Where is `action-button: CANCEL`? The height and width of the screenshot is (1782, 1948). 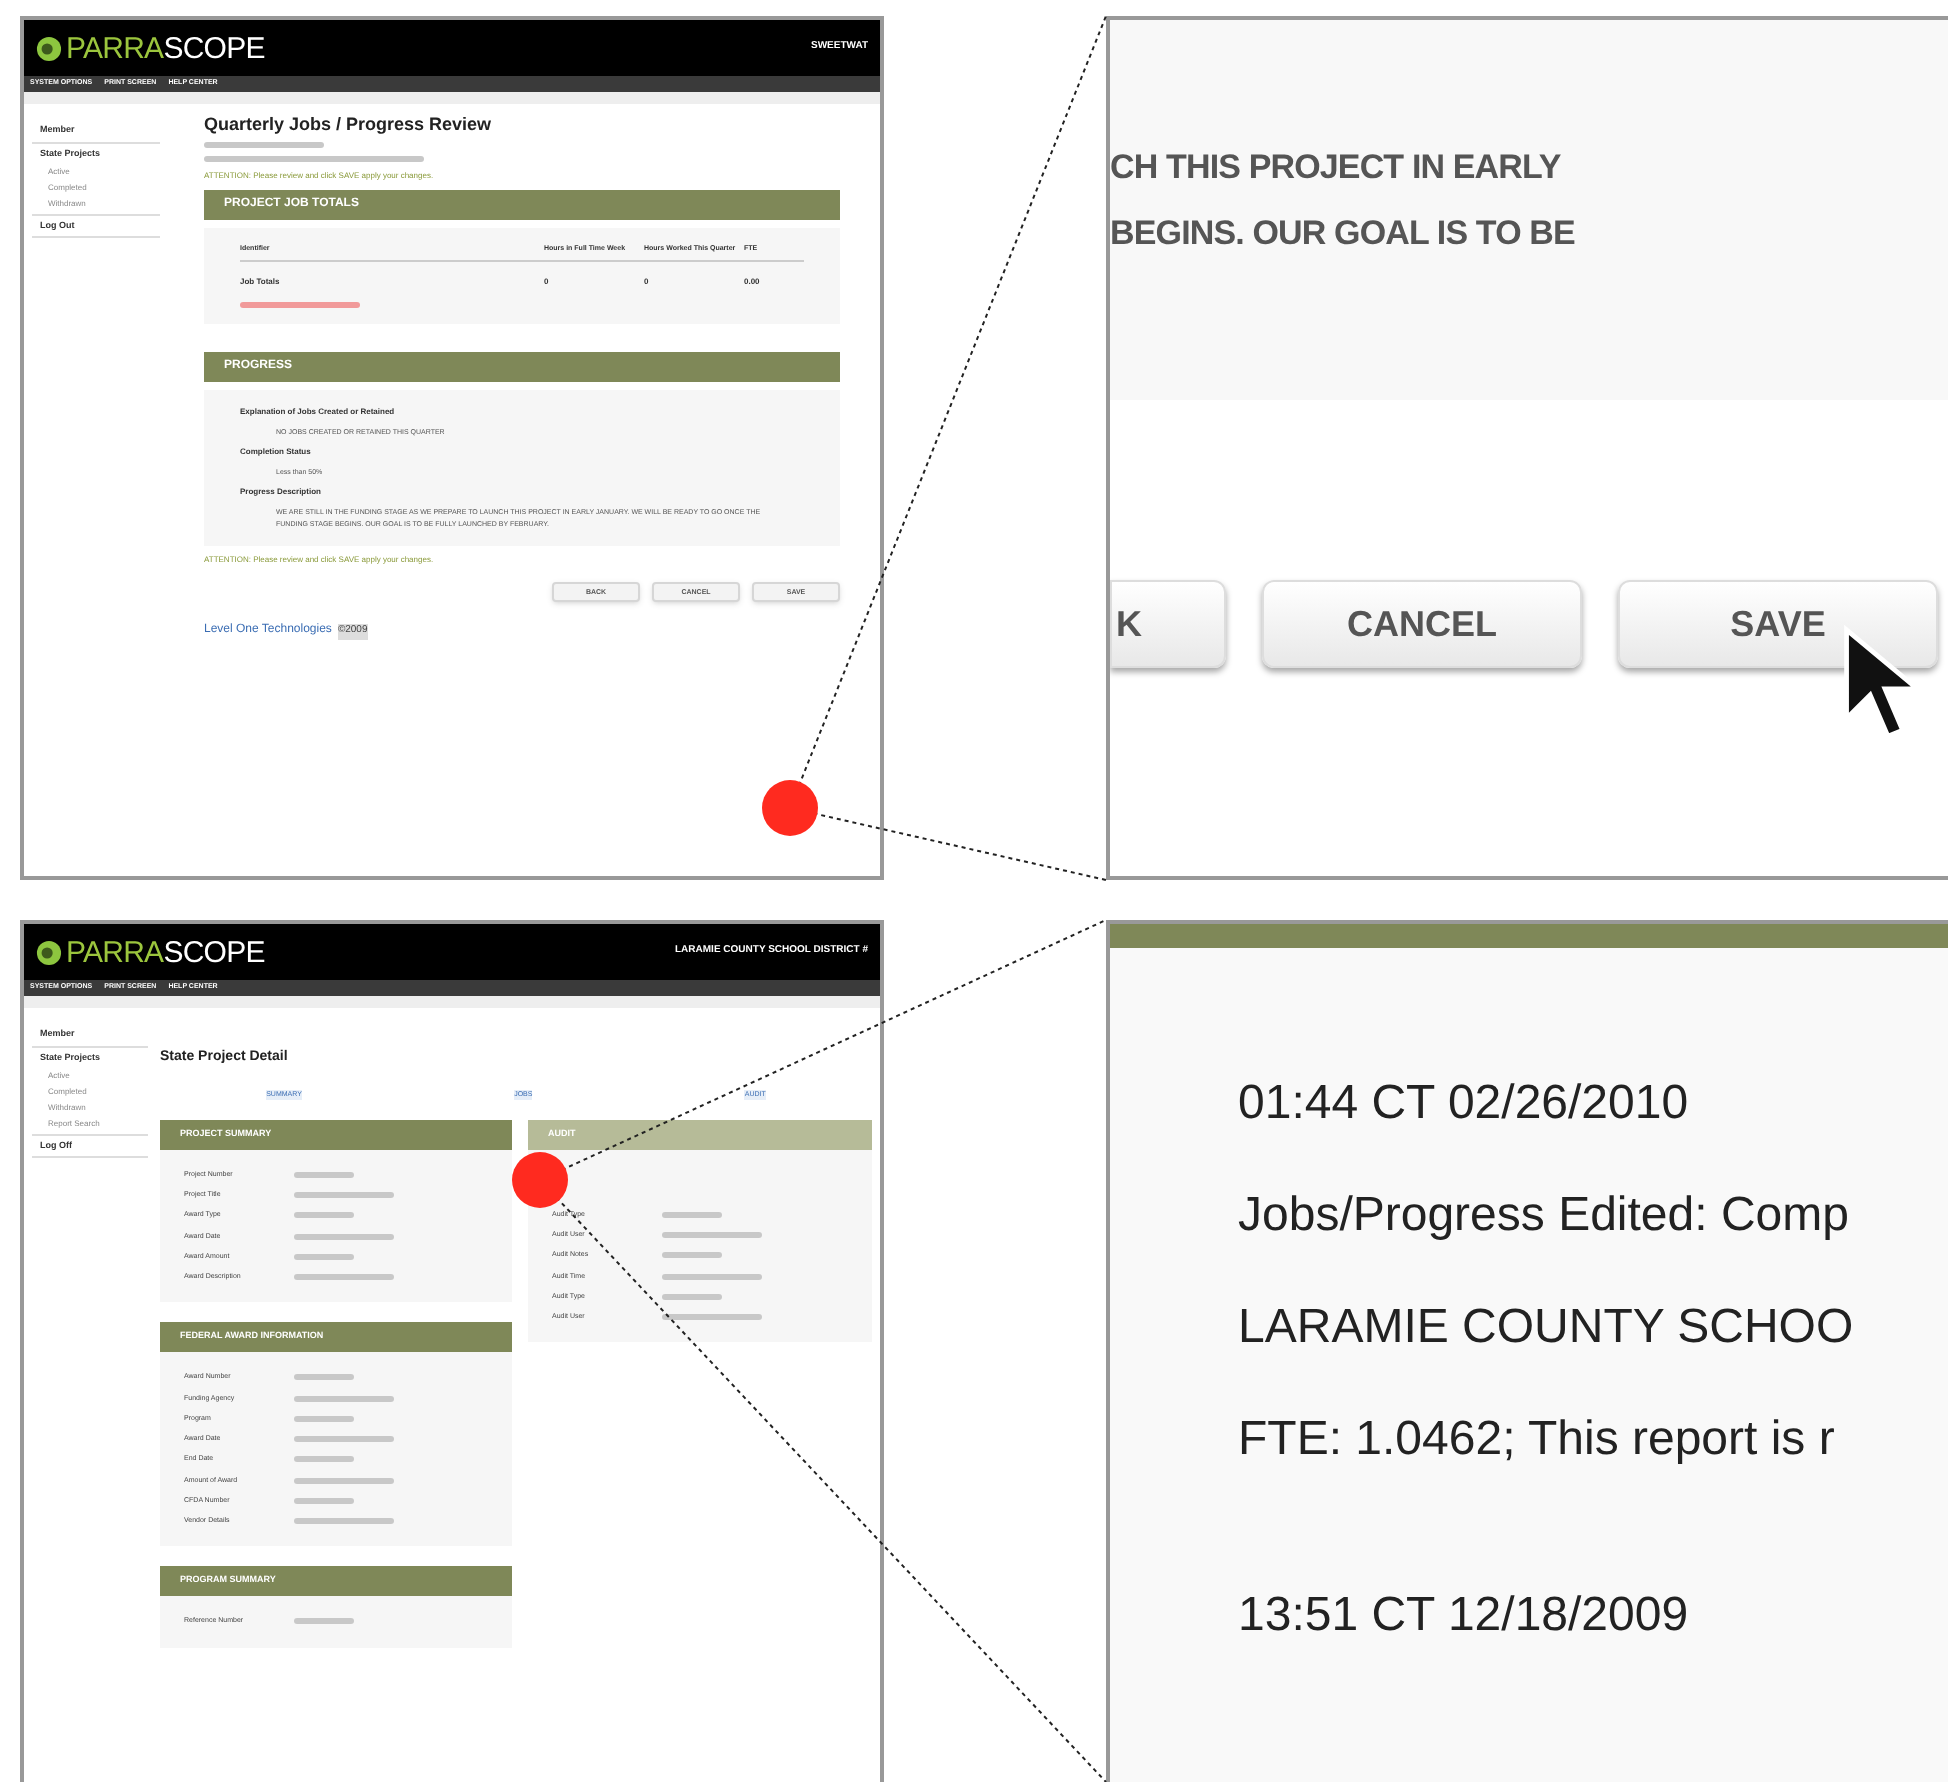 action-button: CANCEL is located at coordinates (1422, 624).